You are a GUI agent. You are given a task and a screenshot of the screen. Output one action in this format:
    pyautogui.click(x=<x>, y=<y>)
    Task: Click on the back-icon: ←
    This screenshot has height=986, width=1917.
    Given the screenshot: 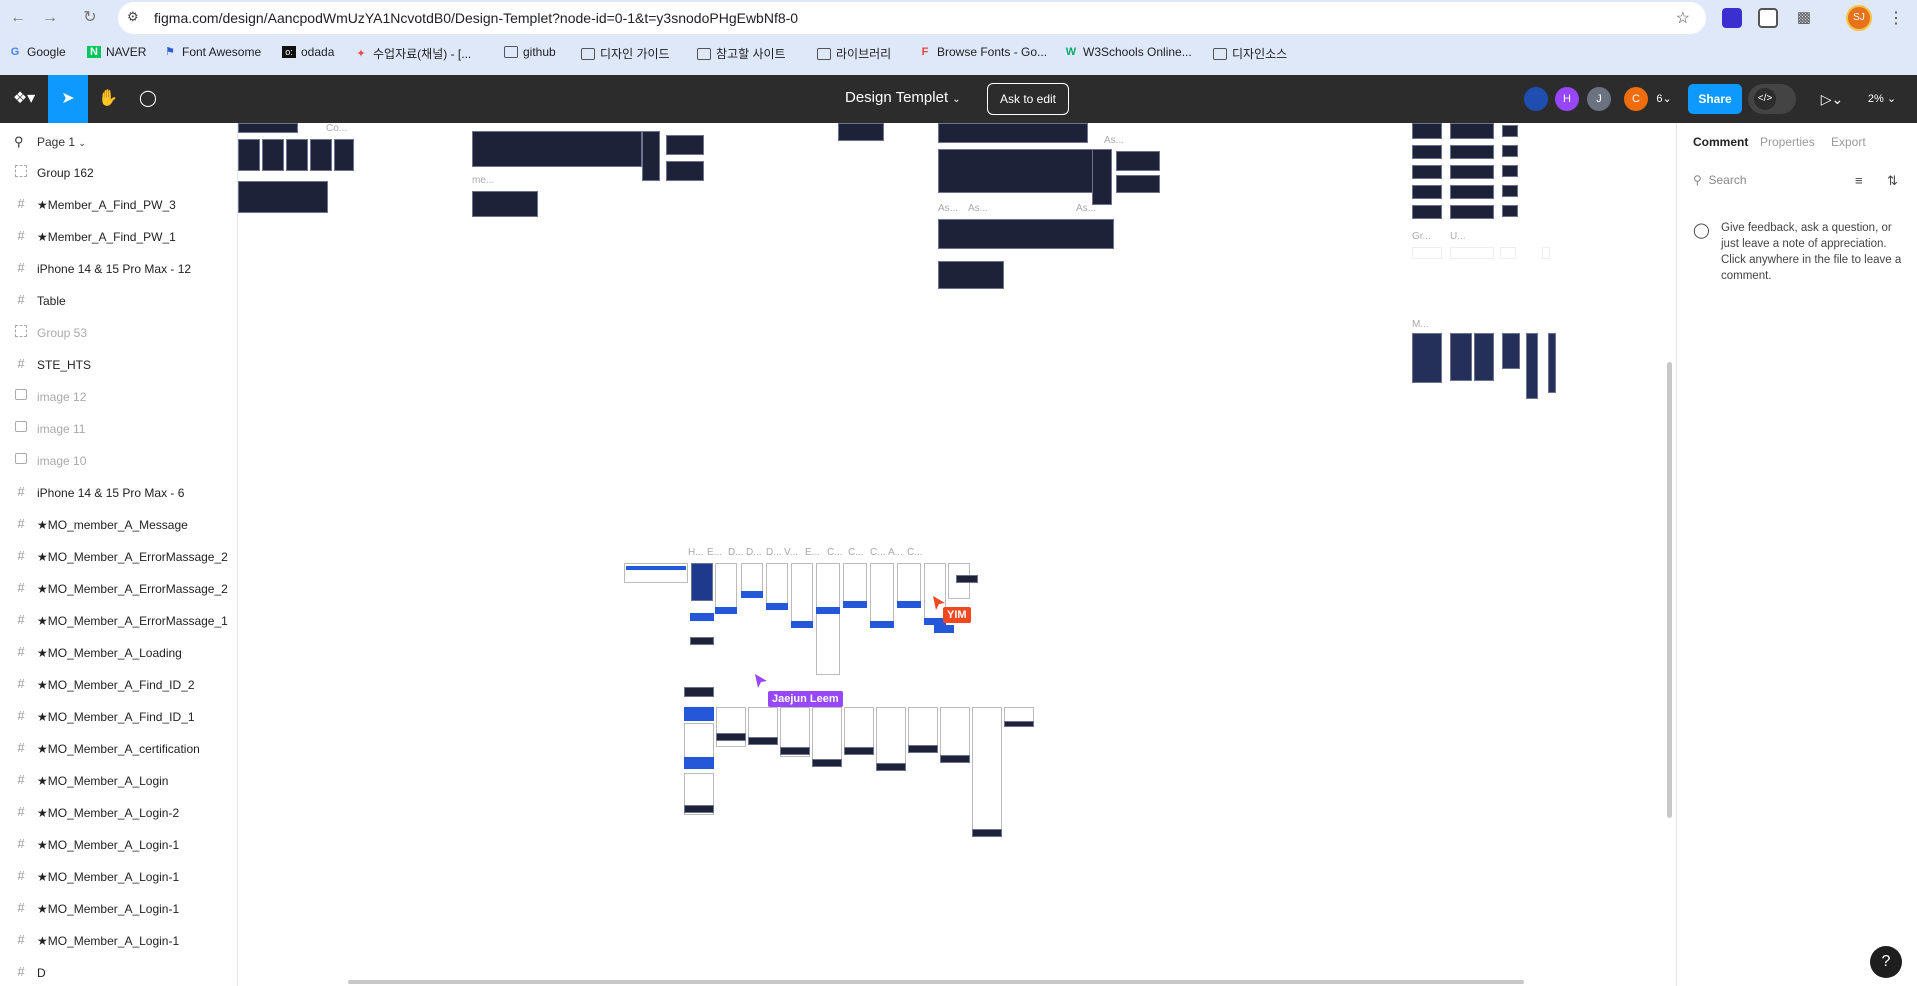 What is the action you would take?
    pyautogui.click(x=18, y=18)
    